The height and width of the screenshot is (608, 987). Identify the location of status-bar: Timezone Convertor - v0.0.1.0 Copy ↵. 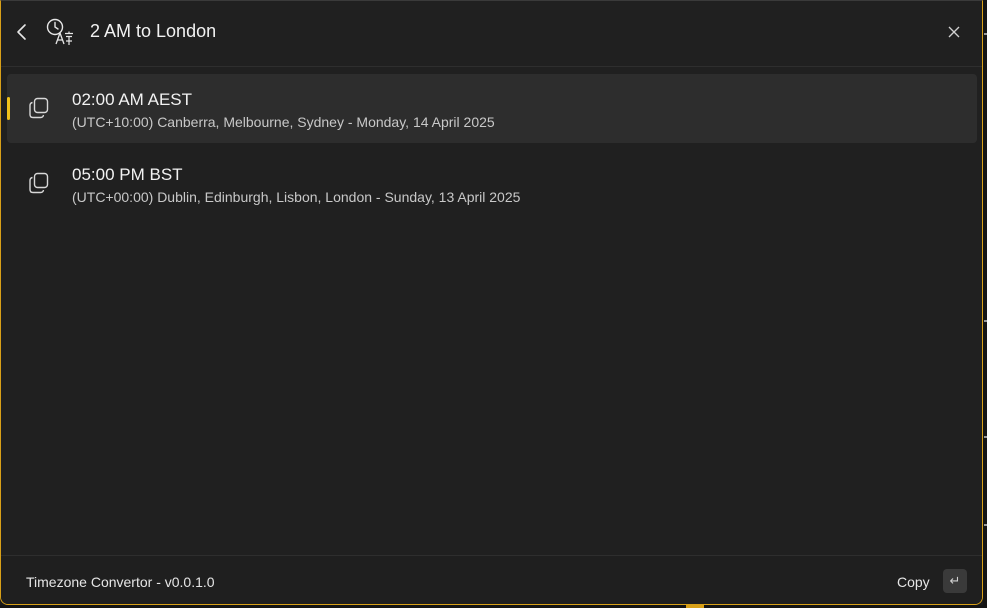
(491, 579).